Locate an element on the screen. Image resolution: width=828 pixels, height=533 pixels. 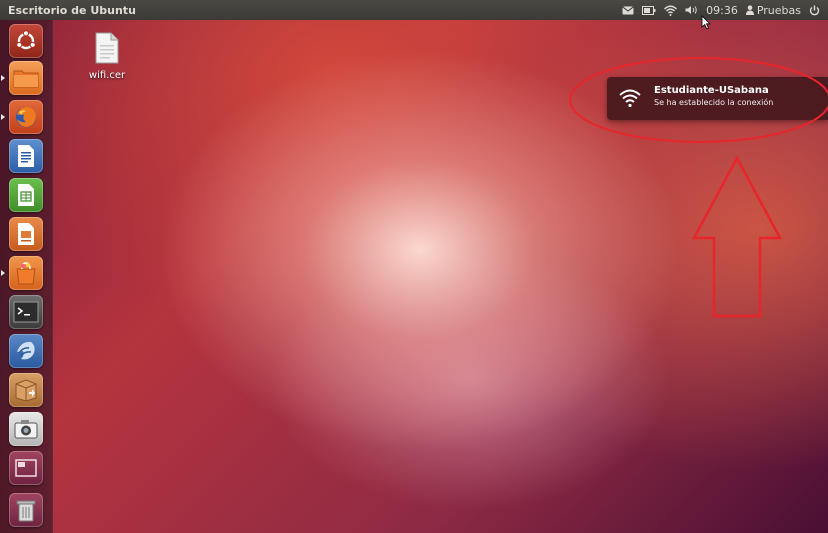
annotation-arrow is located at coordinates (737, 236).